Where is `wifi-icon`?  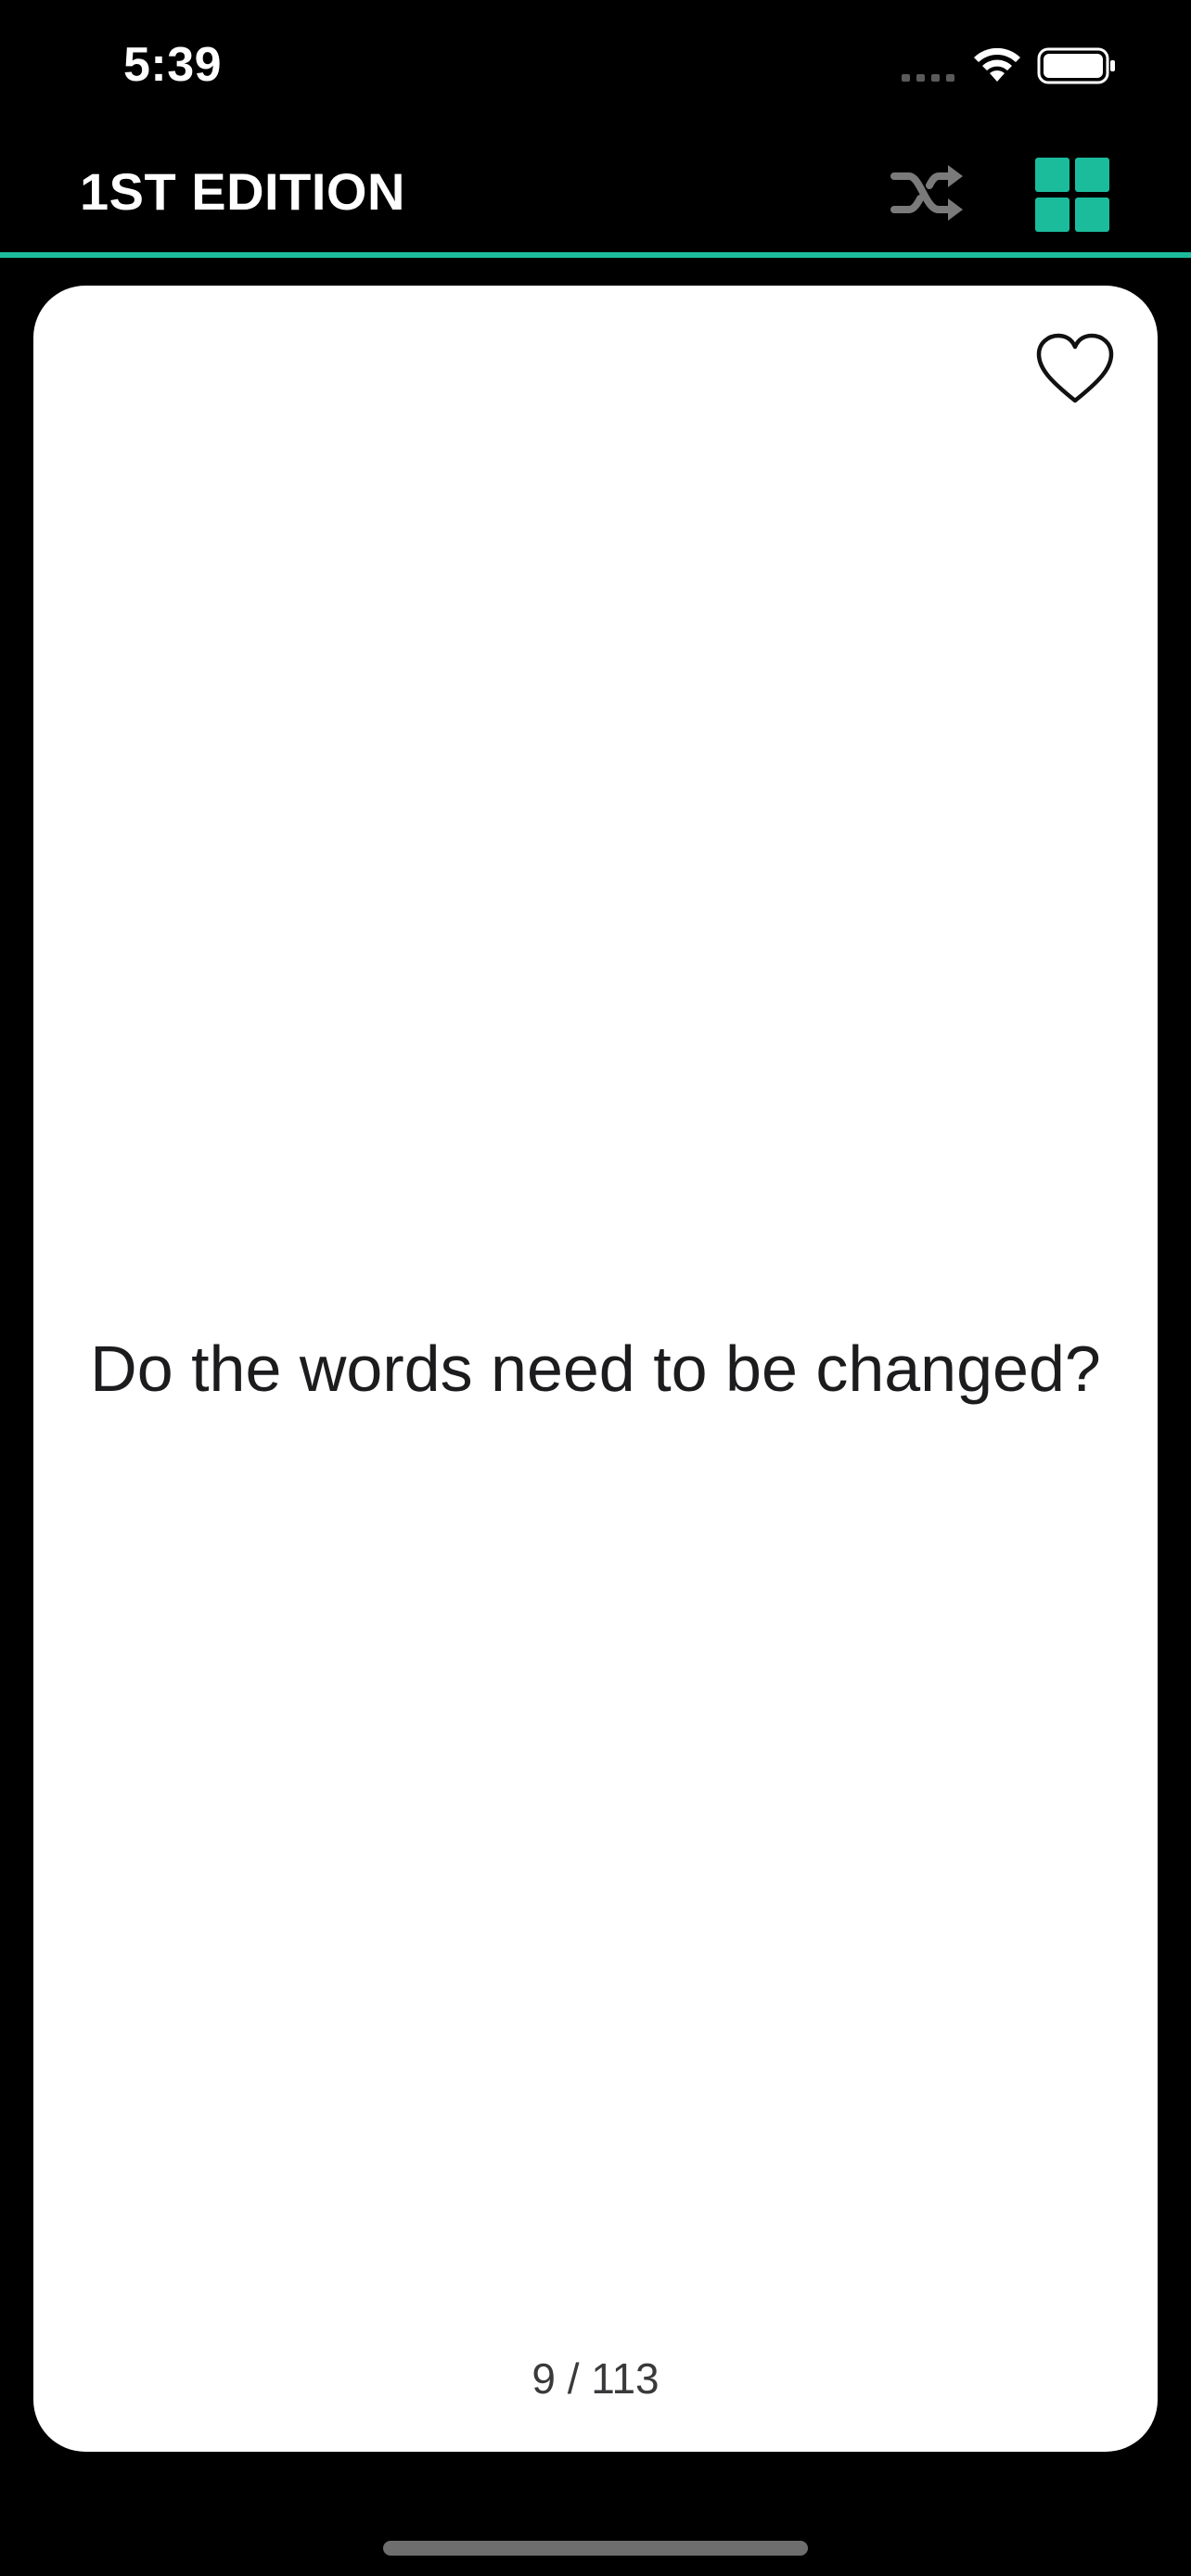 wifi-icon is located at coordinates (997, 64).